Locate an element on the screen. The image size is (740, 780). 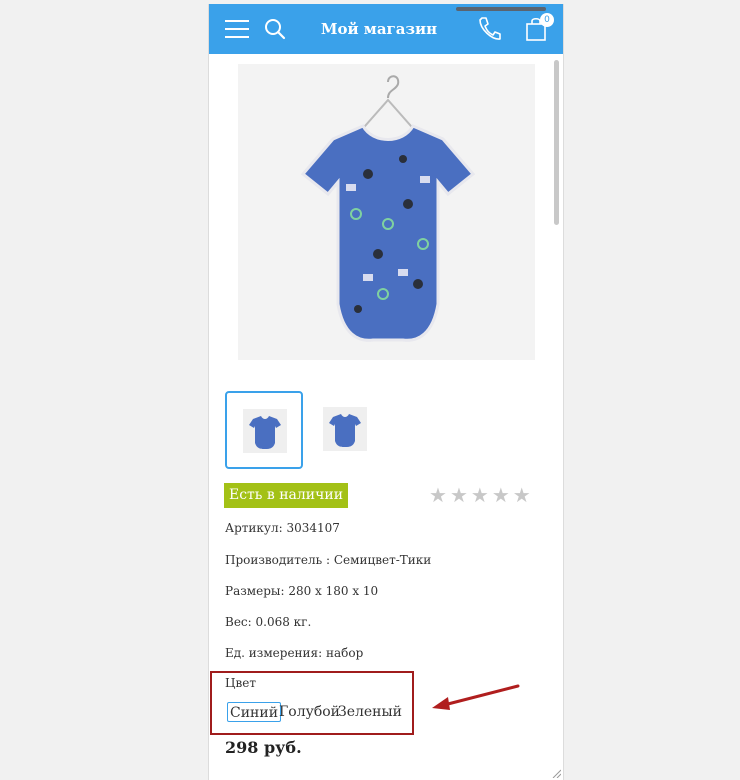
field-value: 3034107 is located at coordinates (313, 528).